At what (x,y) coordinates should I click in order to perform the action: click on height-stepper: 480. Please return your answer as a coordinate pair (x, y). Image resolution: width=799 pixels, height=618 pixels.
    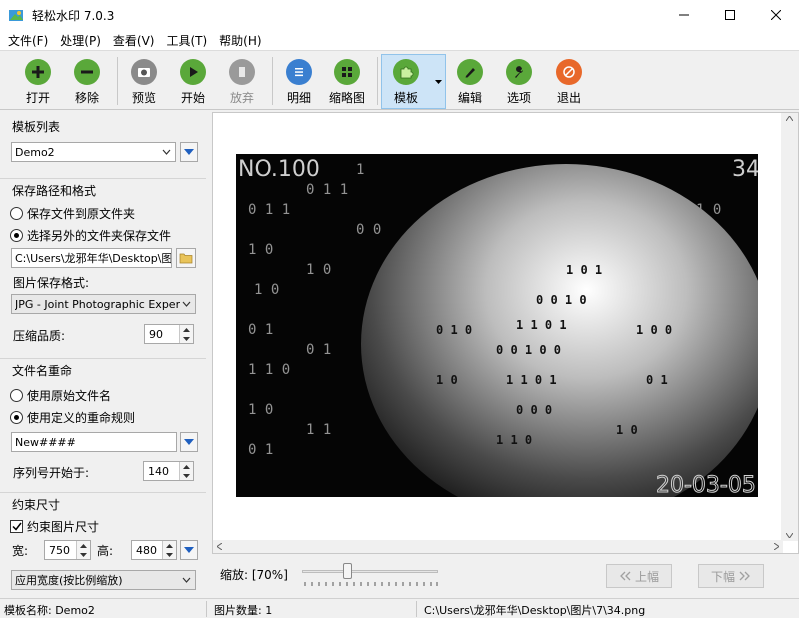
    Looking at the image, I should click on (154, 550).